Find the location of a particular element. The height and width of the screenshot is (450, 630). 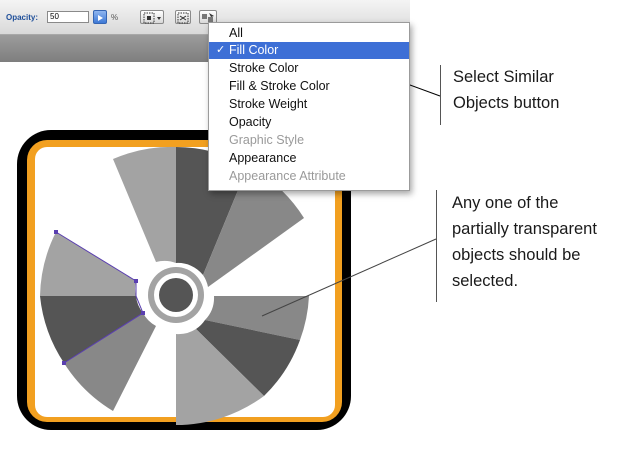

menu-item-graphic-style: Graphic Style is located at coordinates (309, 140).